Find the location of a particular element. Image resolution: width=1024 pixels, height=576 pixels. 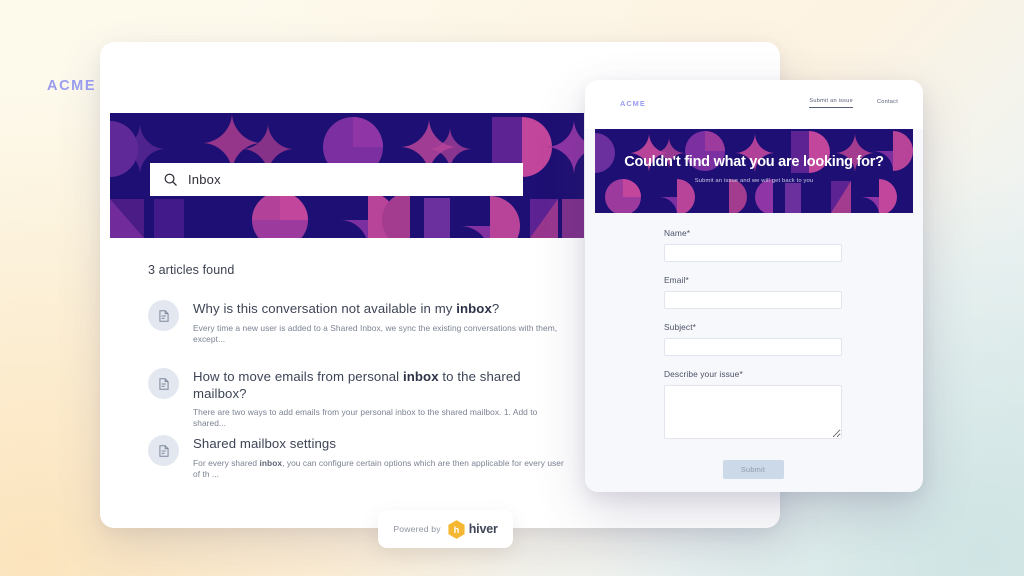

powered-by-footer: Powered by h hiver is located at coordinates (445, 529).